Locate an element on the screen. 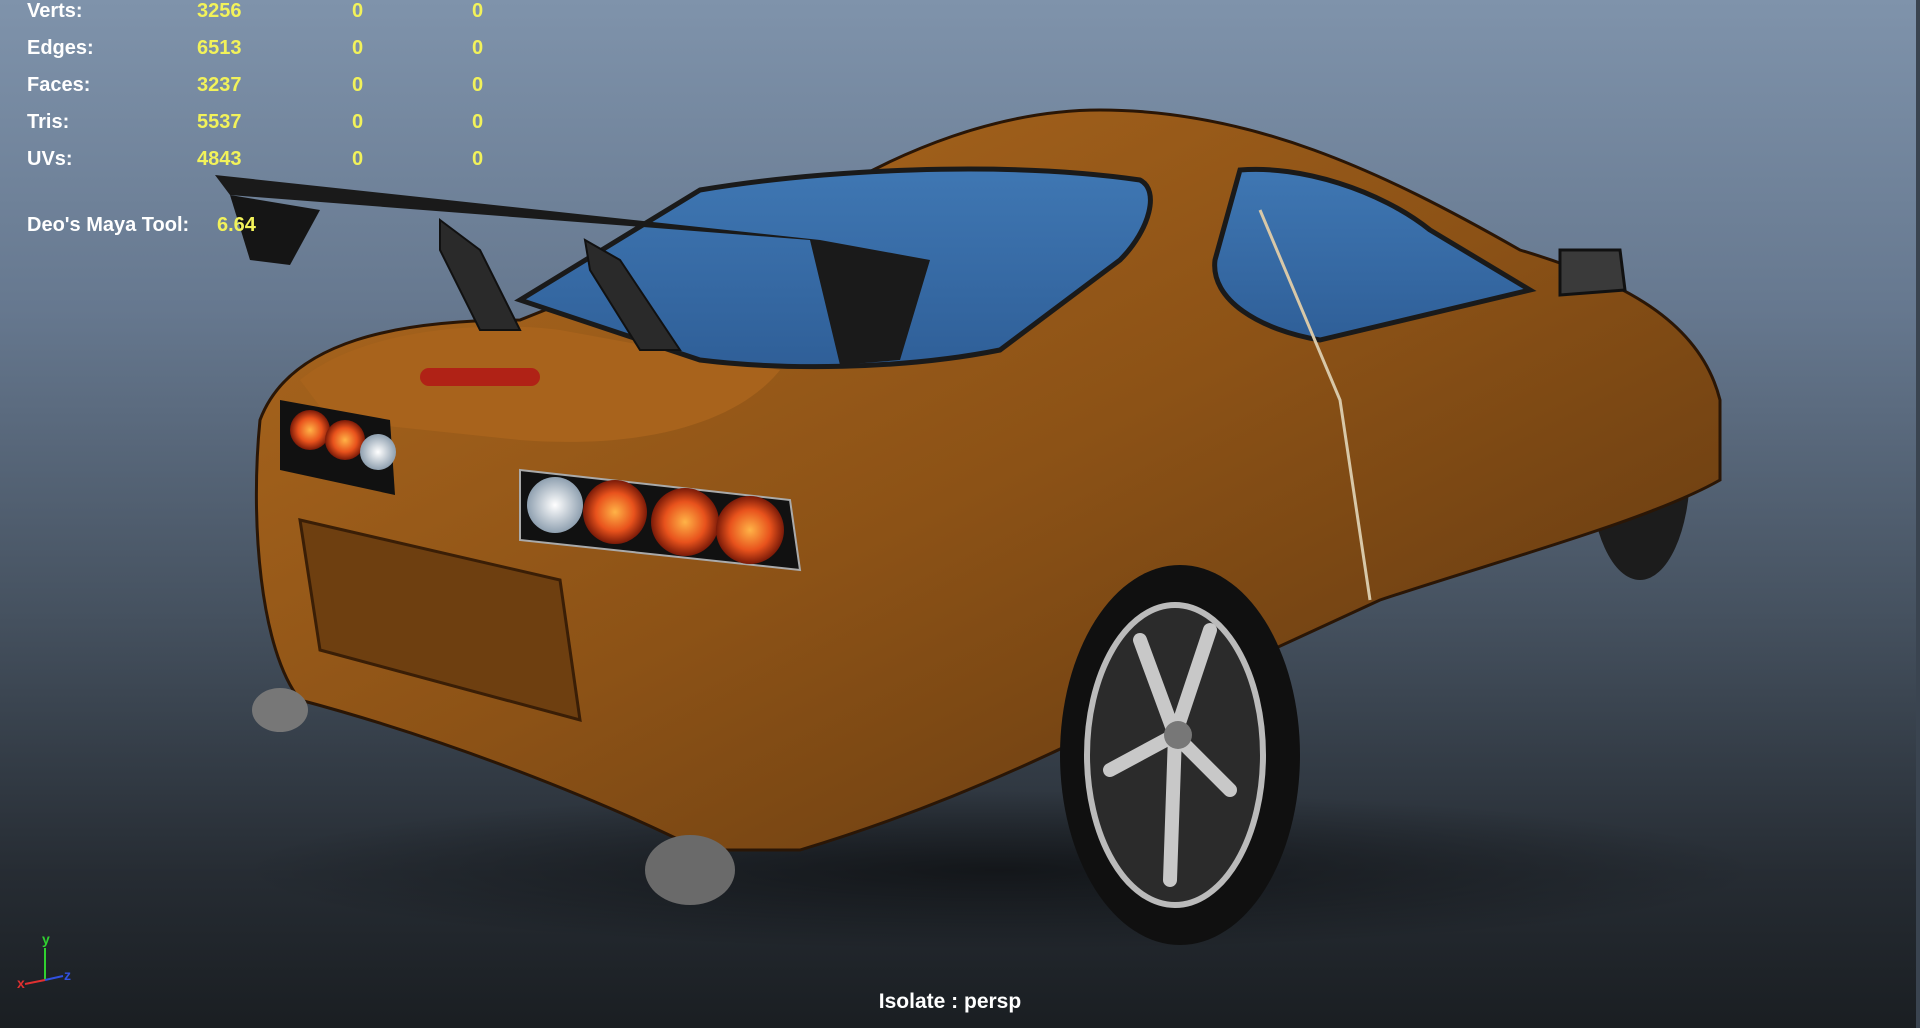 The height and width of the screenshot is (1028, 1920). stat-value-total: 6513 is located at coordinates (219, 48).